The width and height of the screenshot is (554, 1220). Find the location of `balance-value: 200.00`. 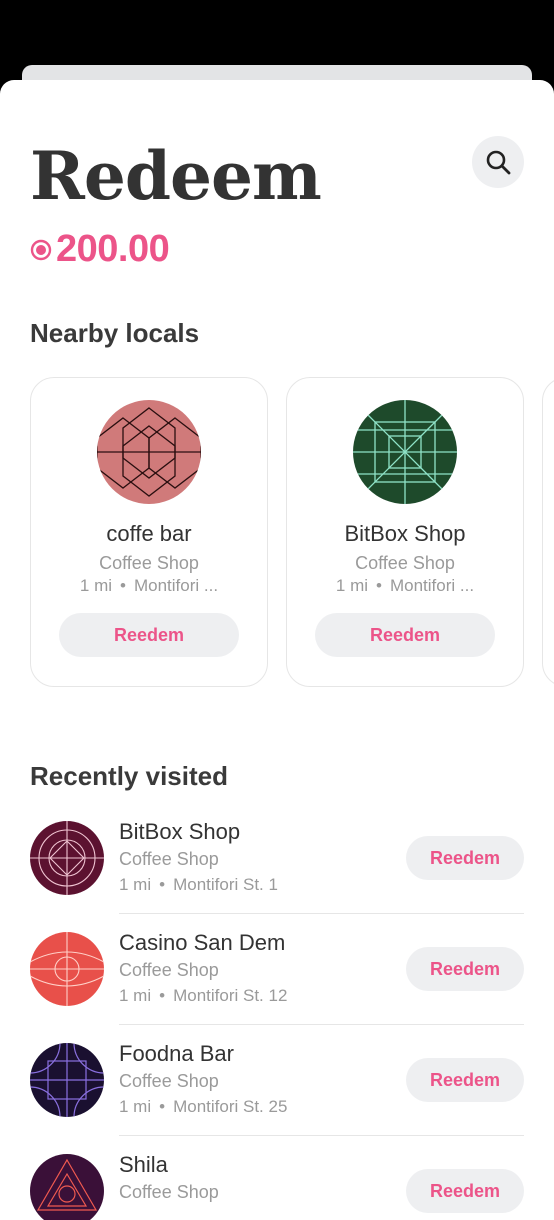

balance-value: 200.00 is located at coordinates (113, 249).